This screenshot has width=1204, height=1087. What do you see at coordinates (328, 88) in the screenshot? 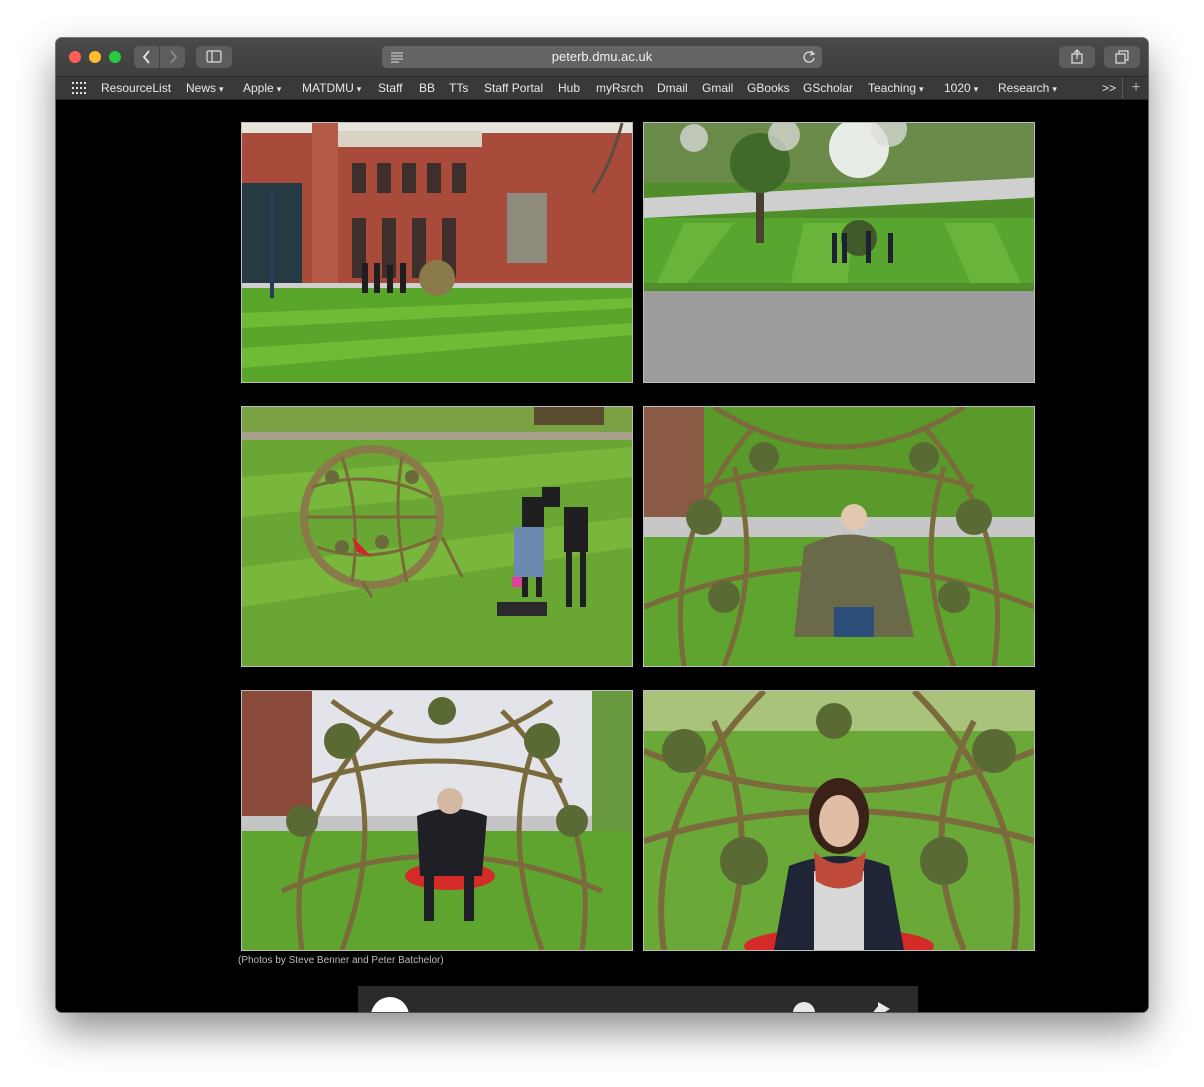
I see `bookmark-label: MATDMU` at bounding box center [328, 88].